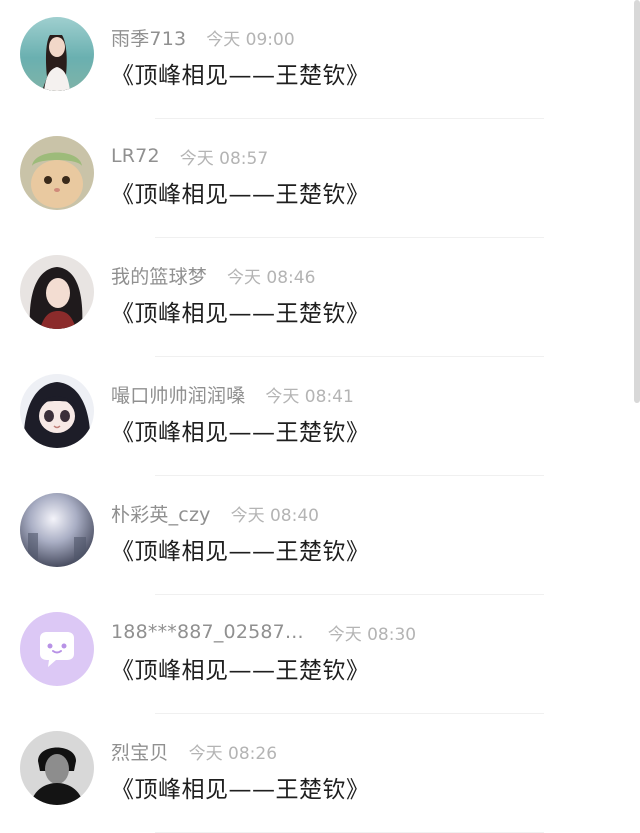 The width and height of the screenshot is (640, 833). Describe the element at coordinates (317, 773) in the screenshot. I see `comment-item: 烈宝贝 今天 08:26 《顶峰相见——王楚钦》` at that location.